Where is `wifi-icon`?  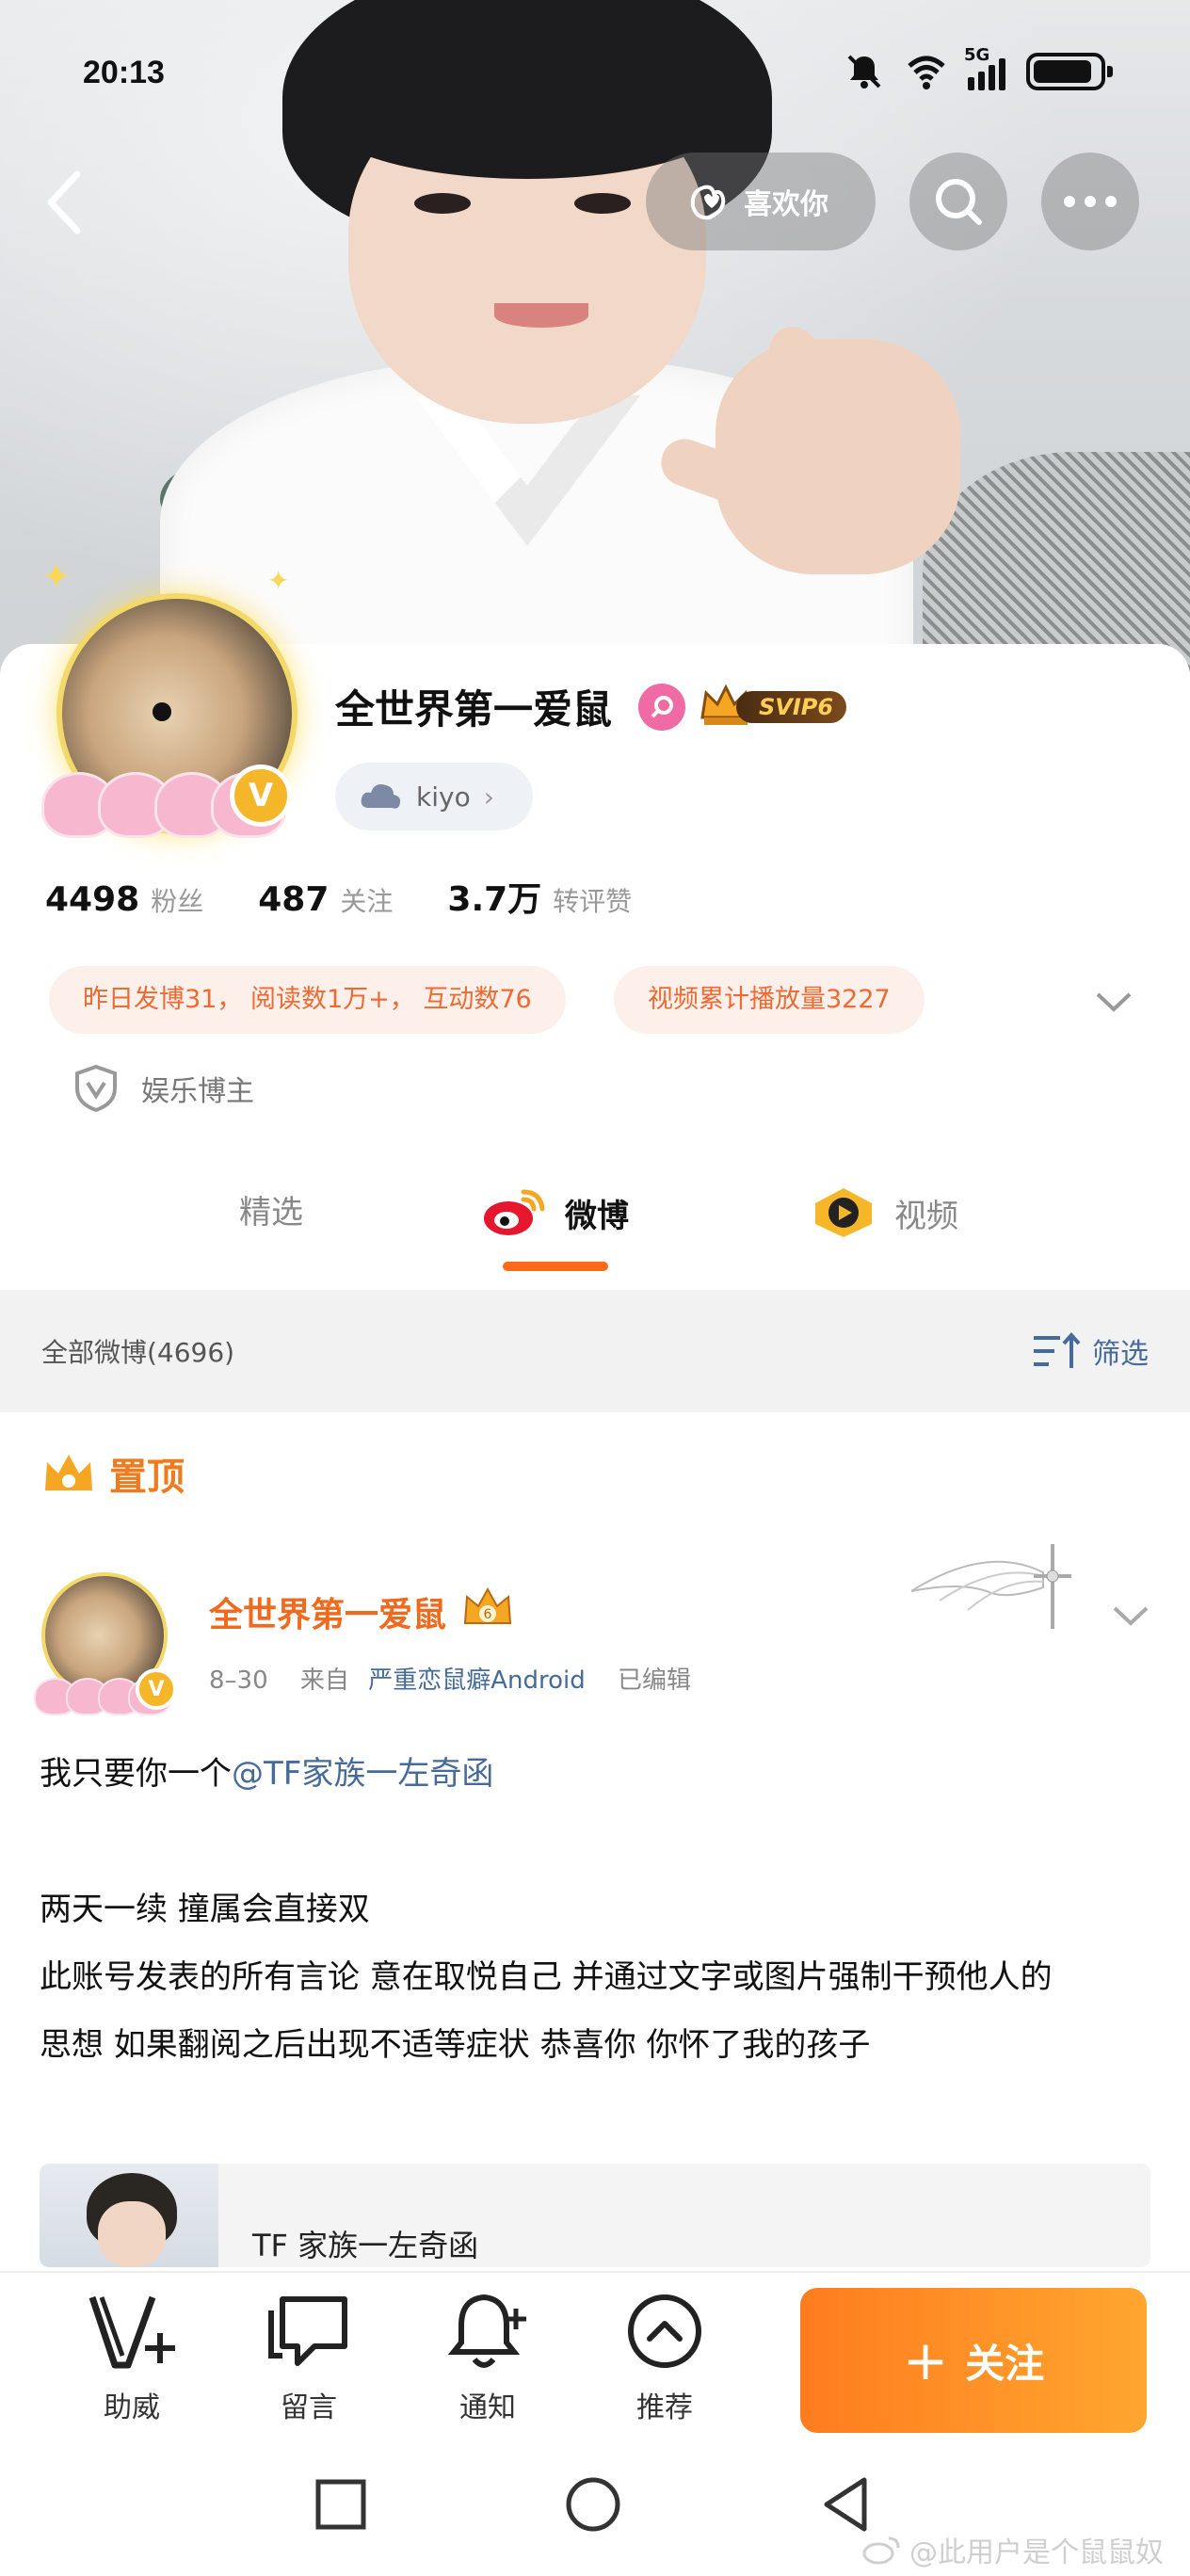
wifi-icon is located at coordinates (927, 72).